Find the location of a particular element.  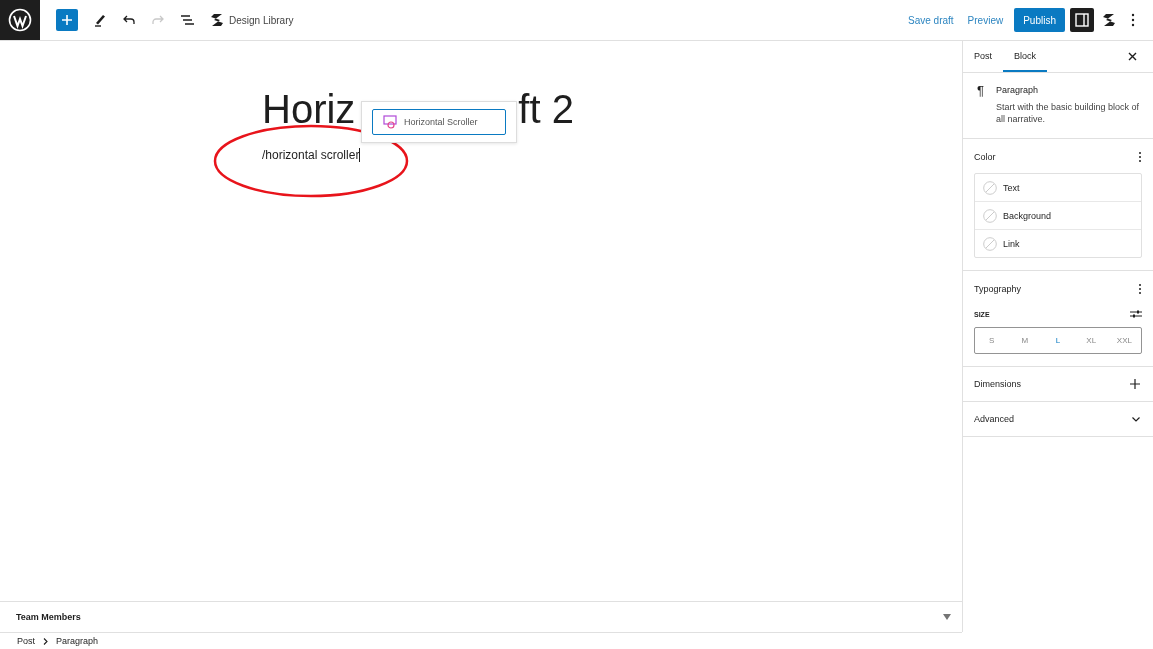

wordpress-icon is located at coordinates (20, 20).